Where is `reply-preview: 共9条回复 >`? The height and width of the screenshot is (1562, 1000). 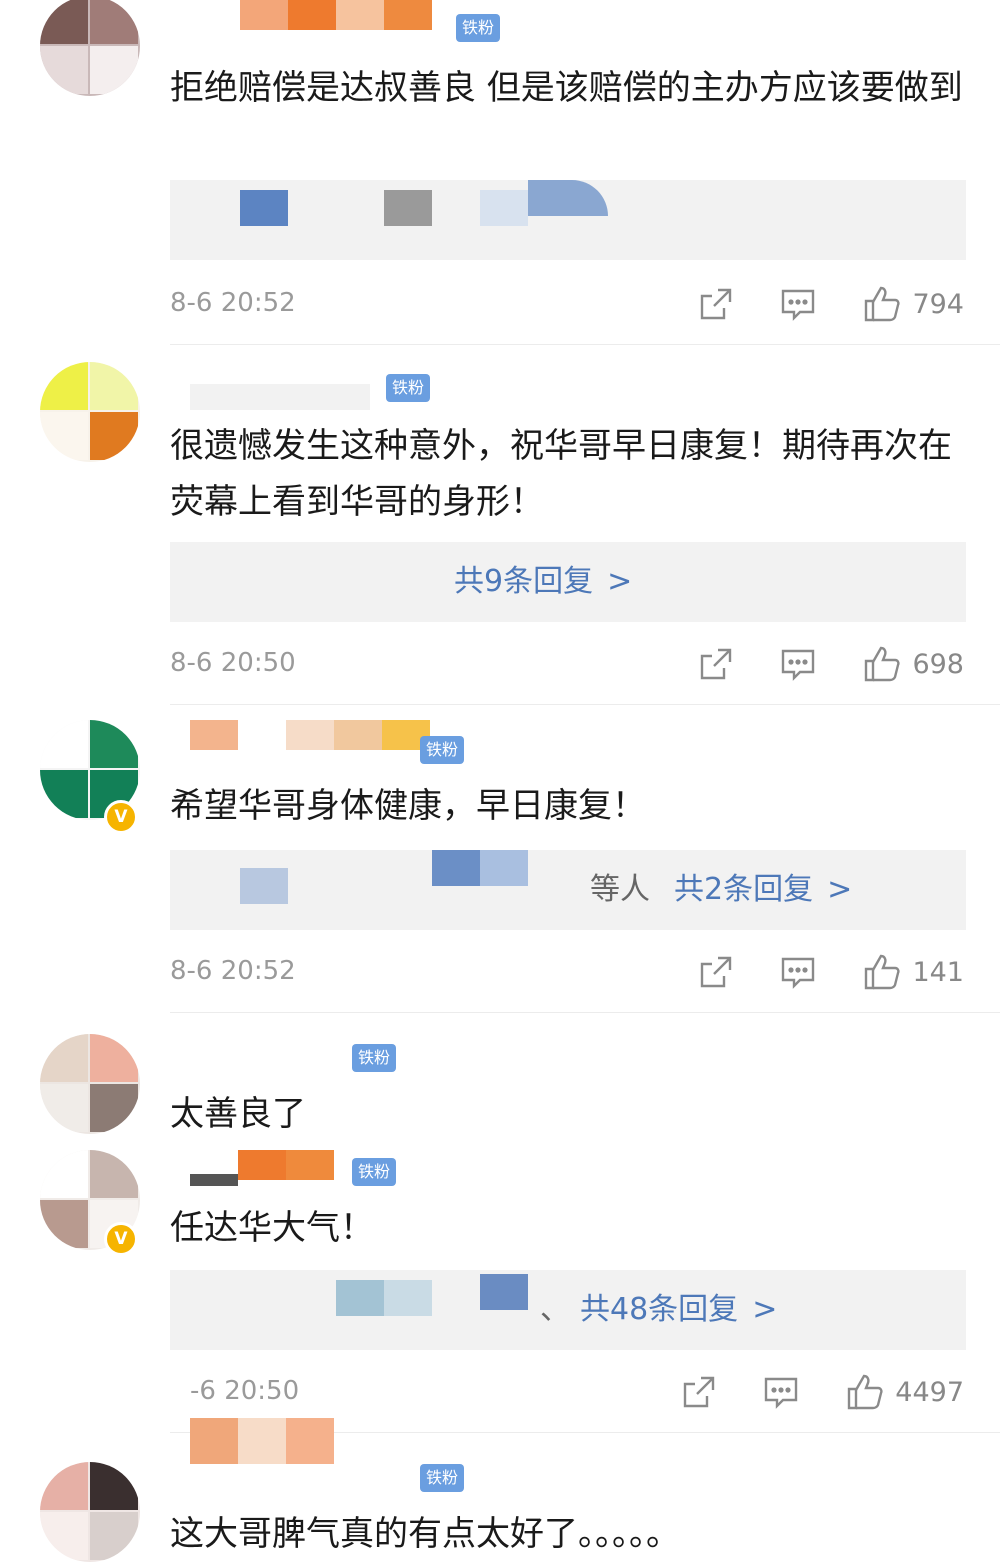
reply-preview: 共9条回复 > is located at coordinates (568, 582).